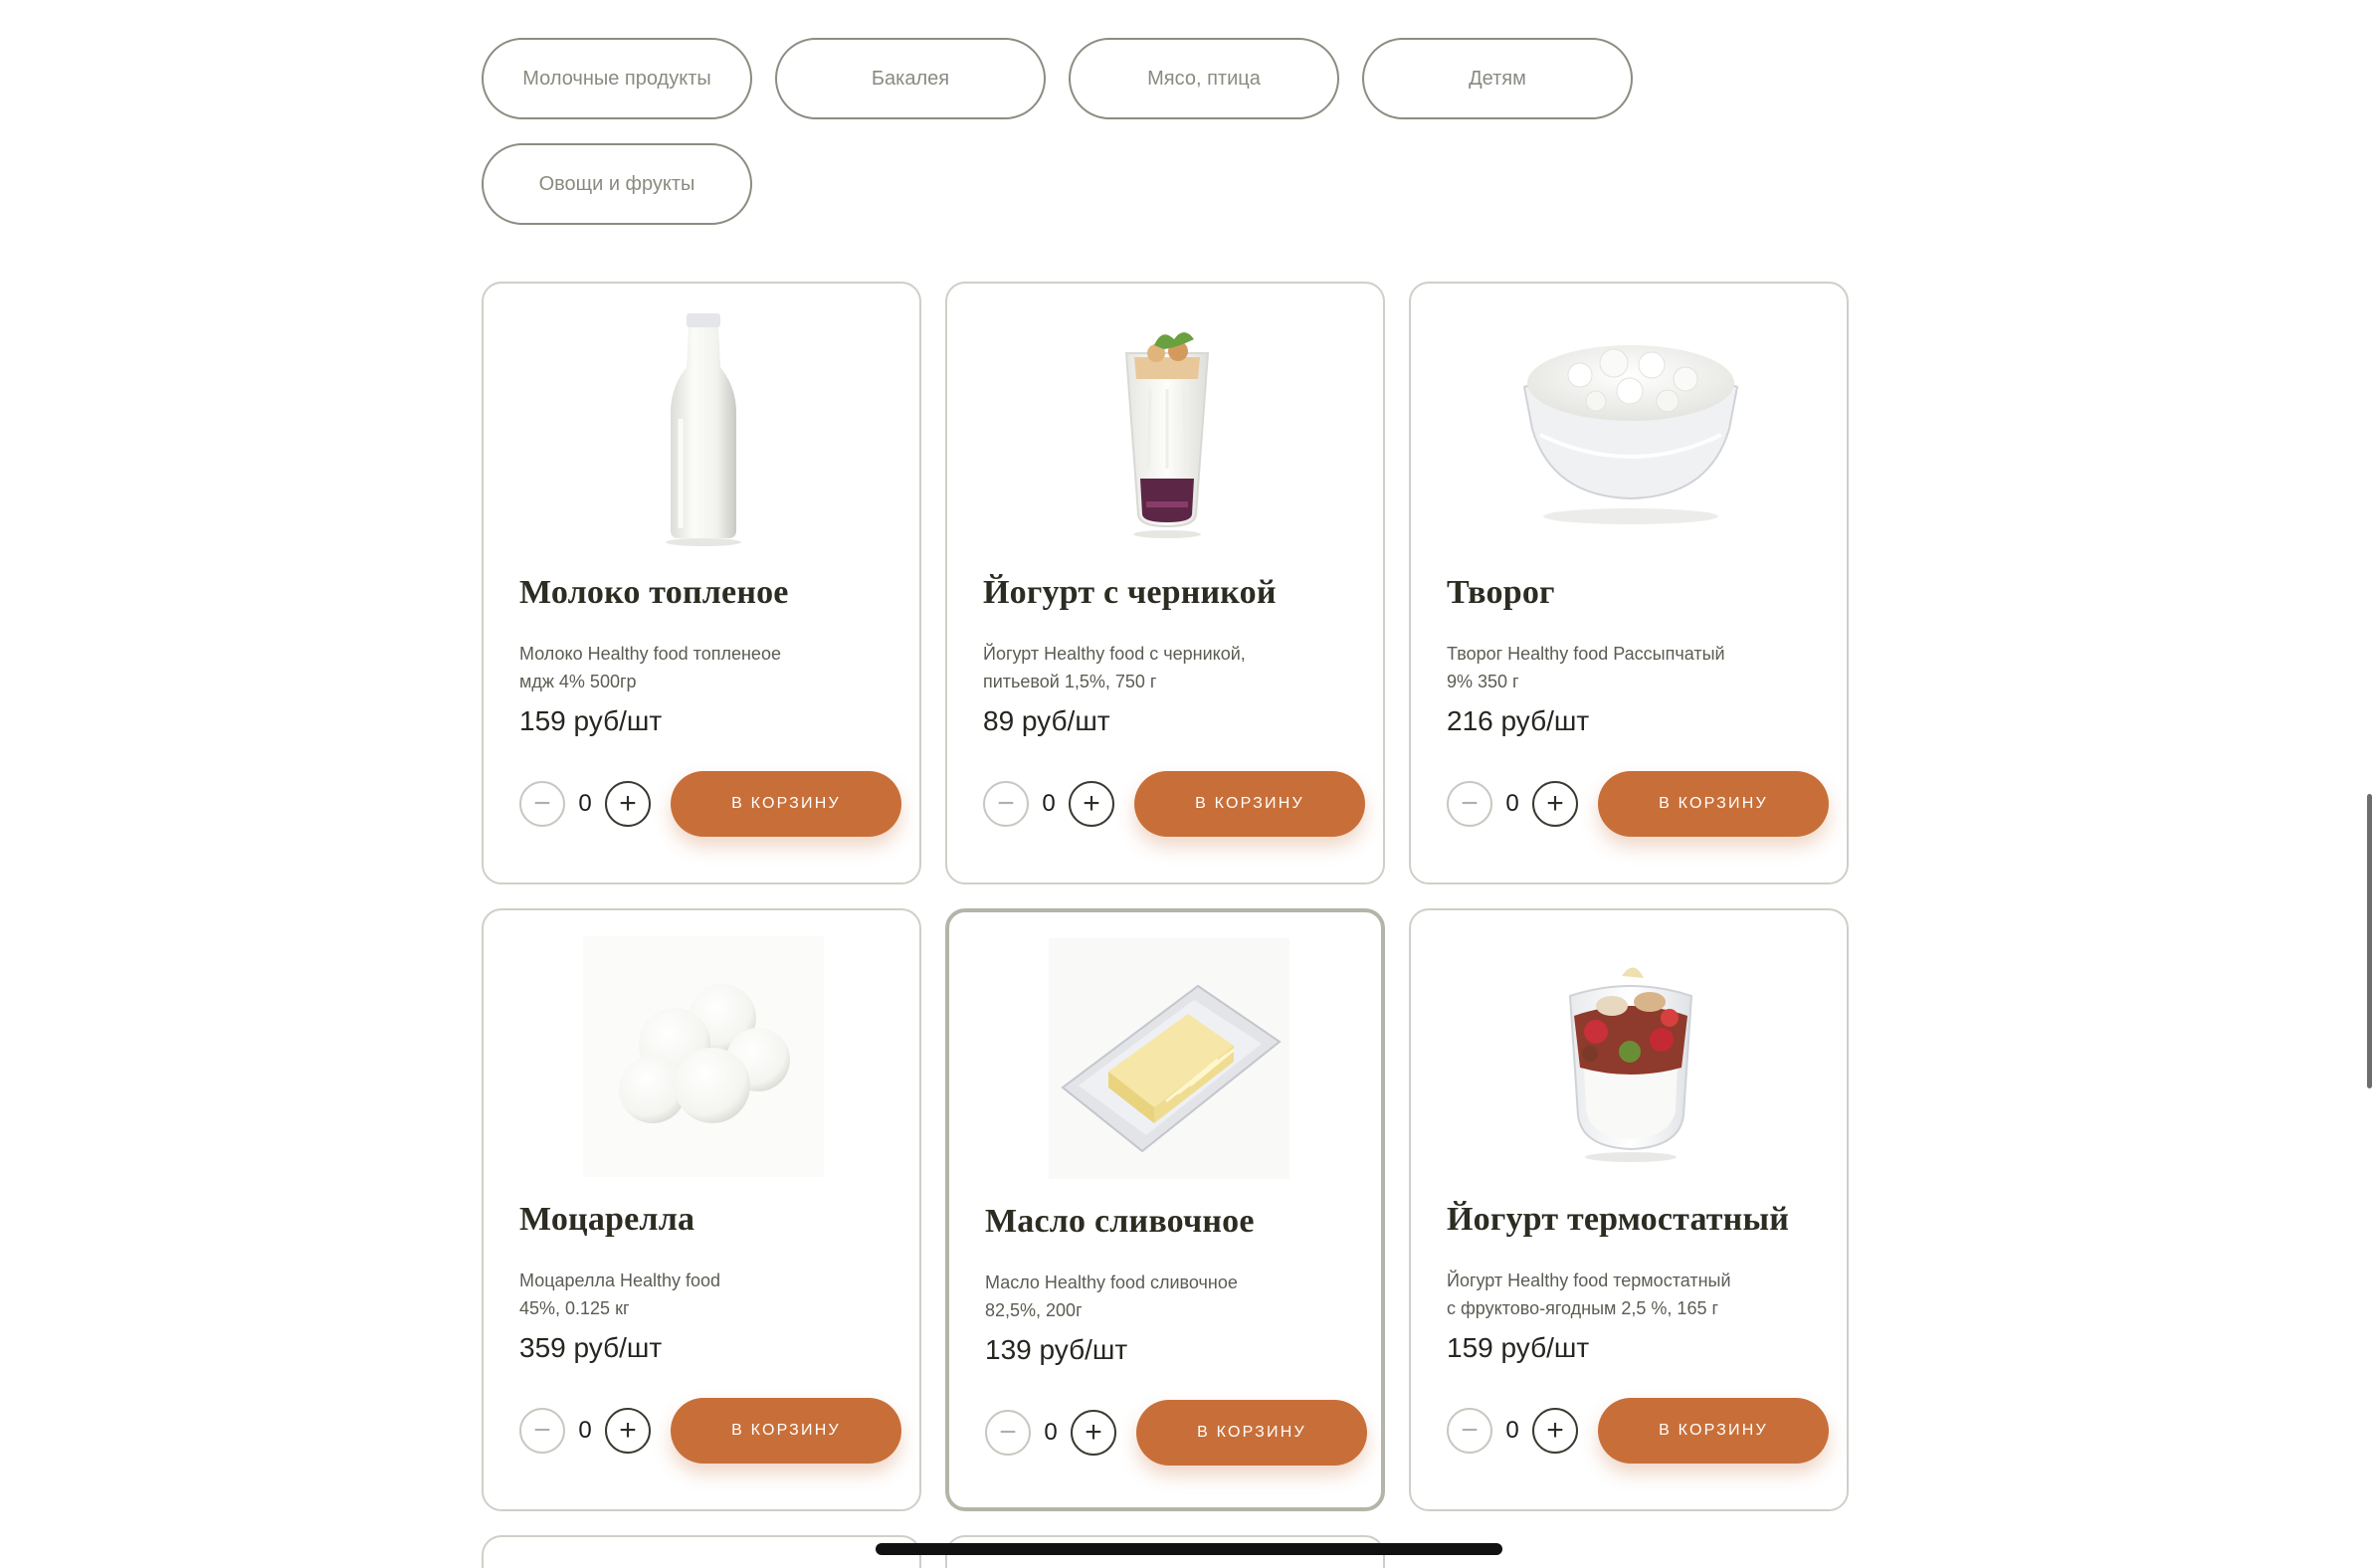 The width and height of the screenshot is (2376, 1568). What do you see at coordinates (910, 78) in the screenshot?
I see `category-chip-grocery: Бакалея` at bounding box center [910, 78].